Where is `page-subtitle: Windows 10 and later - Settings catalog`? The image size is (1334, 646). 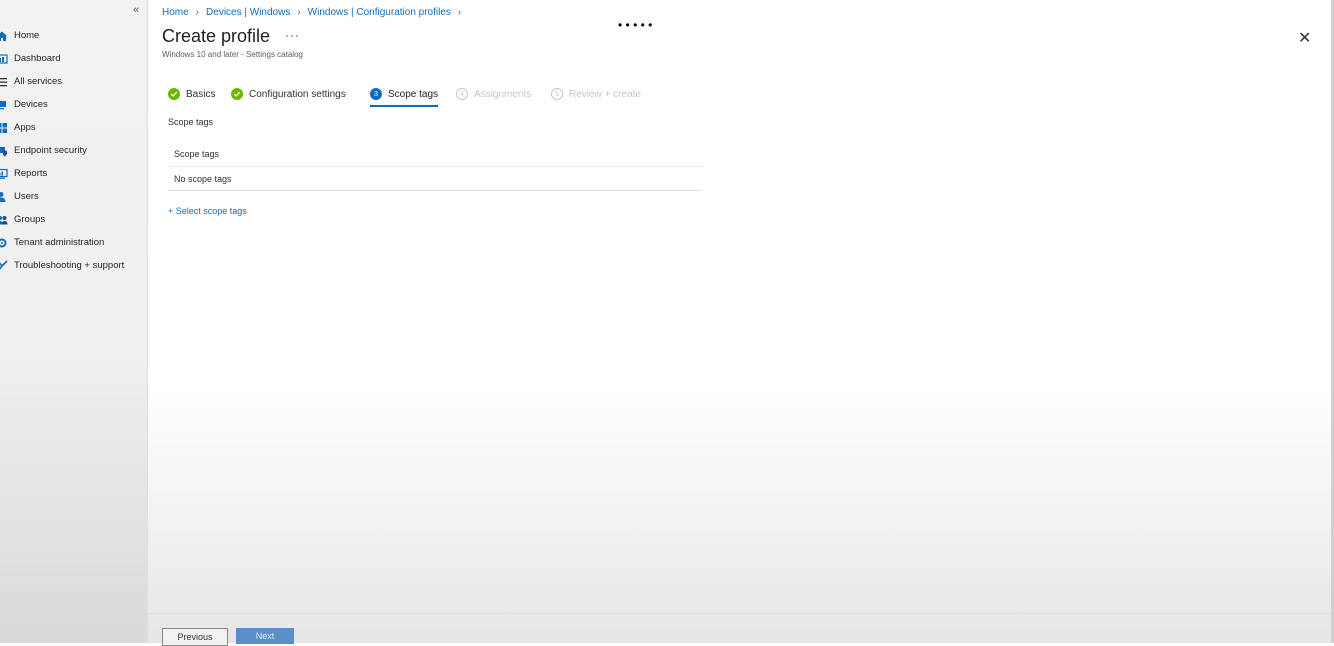
page-subtitle: Windows 10 and later - Settings catalog is located at coordinates (232, 54).